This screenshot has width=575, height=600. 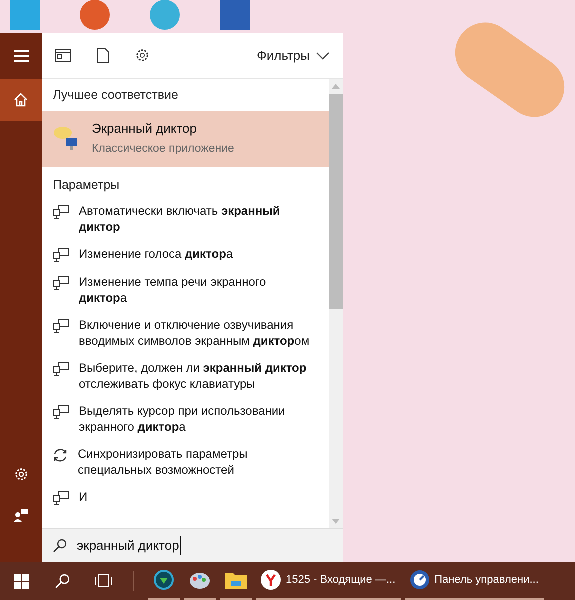 I want to click on chevron-down-icon, so click(x=323, y=56).